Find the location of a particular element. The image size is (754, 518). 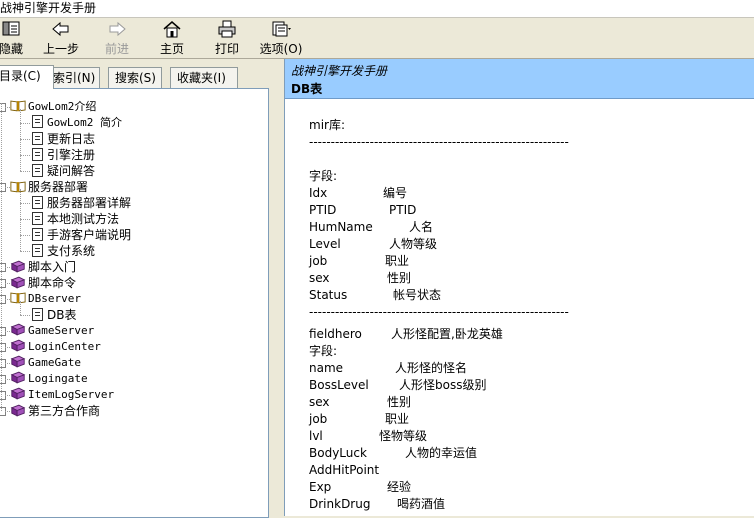

back-button: 上一步 is located at coordinates (61, 38).